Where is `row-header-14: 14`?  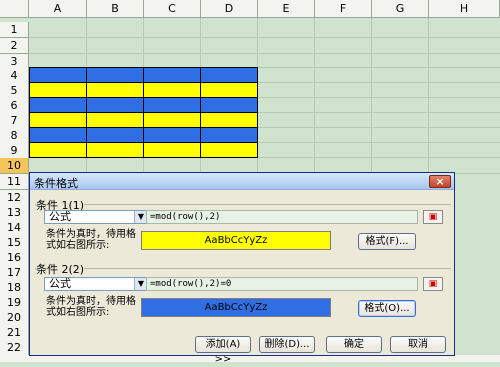 row-header-14: 14 is located at coordinates (14, 228).